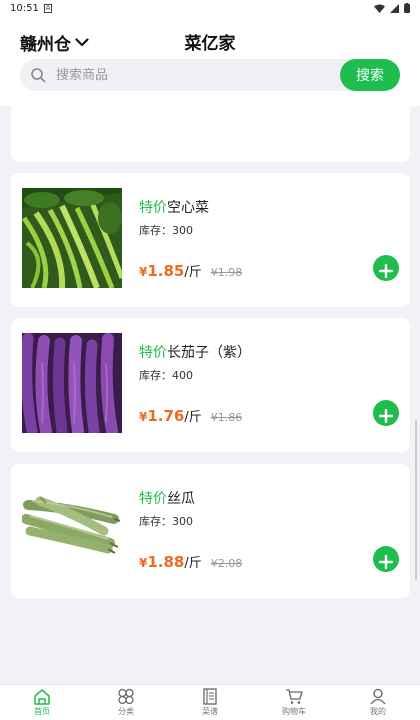 This screenshot has height=720, width=420. I want to click on water-spinach-image, so click(72, 238).